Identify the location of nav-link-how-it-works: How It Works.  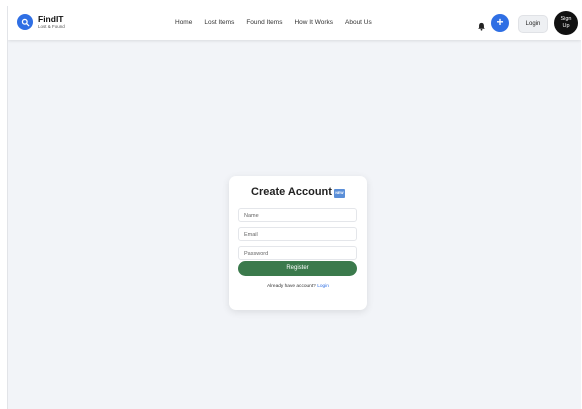
(313, 22).